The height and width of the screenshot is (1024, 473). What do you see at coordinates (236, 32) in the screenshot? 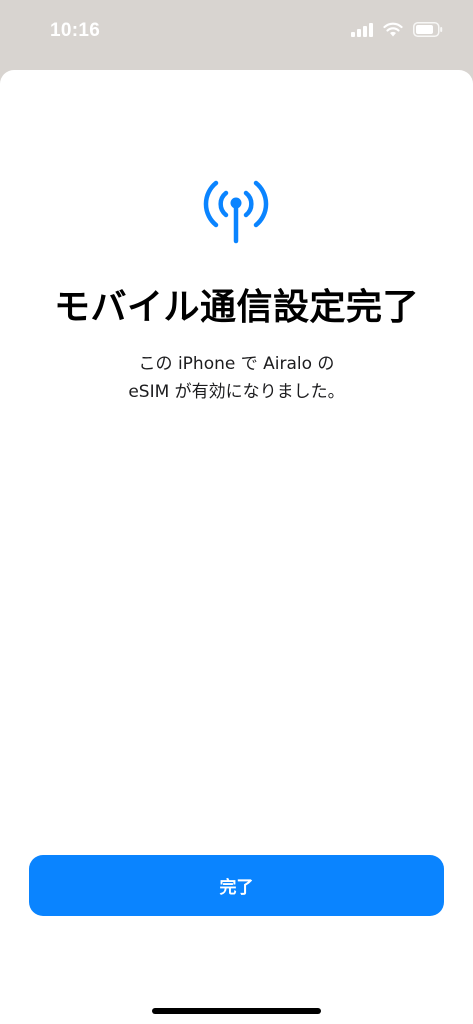
I see `status-bar: 10:16` at bounding box center [236, 32].